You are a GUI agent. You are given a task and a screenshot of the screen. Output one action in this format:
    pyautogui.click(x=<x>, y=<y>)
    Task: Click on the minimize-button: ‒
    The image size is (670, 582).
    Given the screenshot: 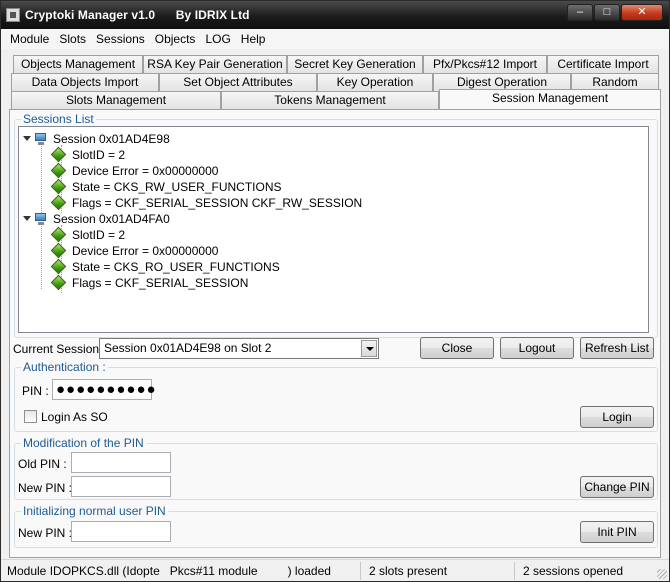 What is the action you would take?
    pyautogui.click(x=580, y=12)
    